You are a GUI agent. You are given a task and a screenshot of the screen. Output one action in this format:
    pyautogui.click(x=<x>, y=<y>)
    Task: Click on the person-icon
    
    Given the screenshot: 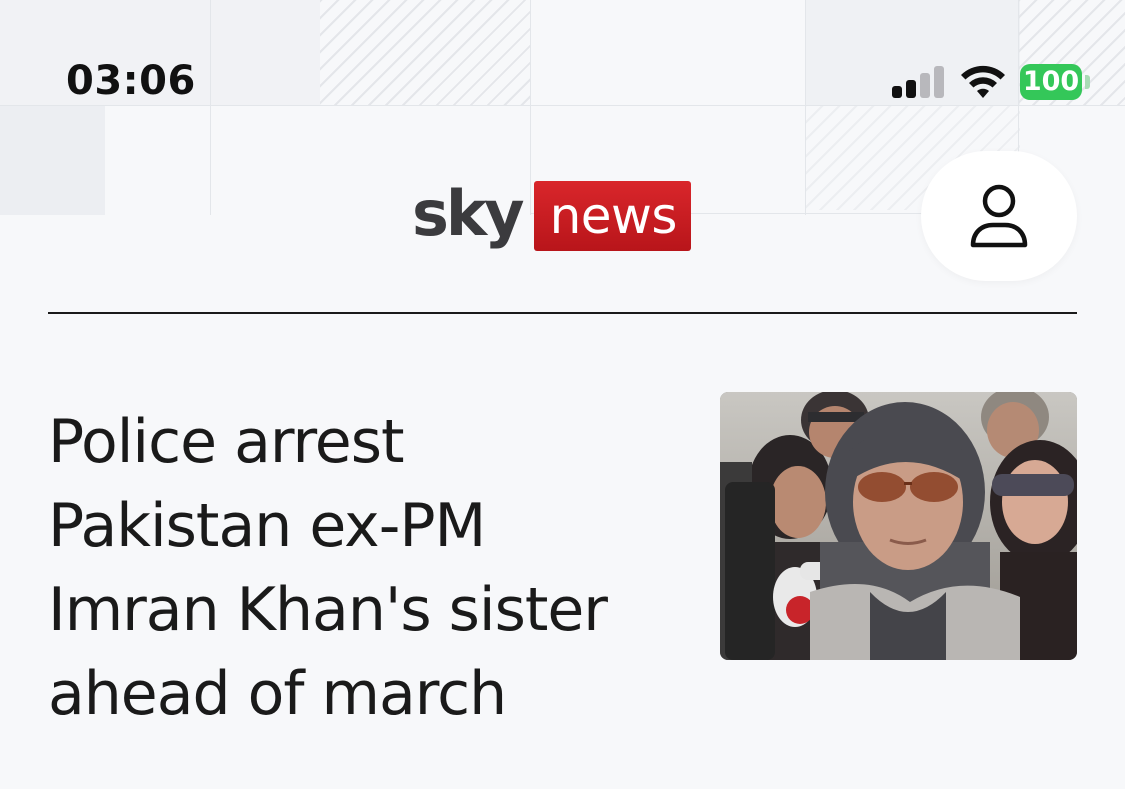 What is the action you would take?
    pyautogui.click(x=999, y=216)
    